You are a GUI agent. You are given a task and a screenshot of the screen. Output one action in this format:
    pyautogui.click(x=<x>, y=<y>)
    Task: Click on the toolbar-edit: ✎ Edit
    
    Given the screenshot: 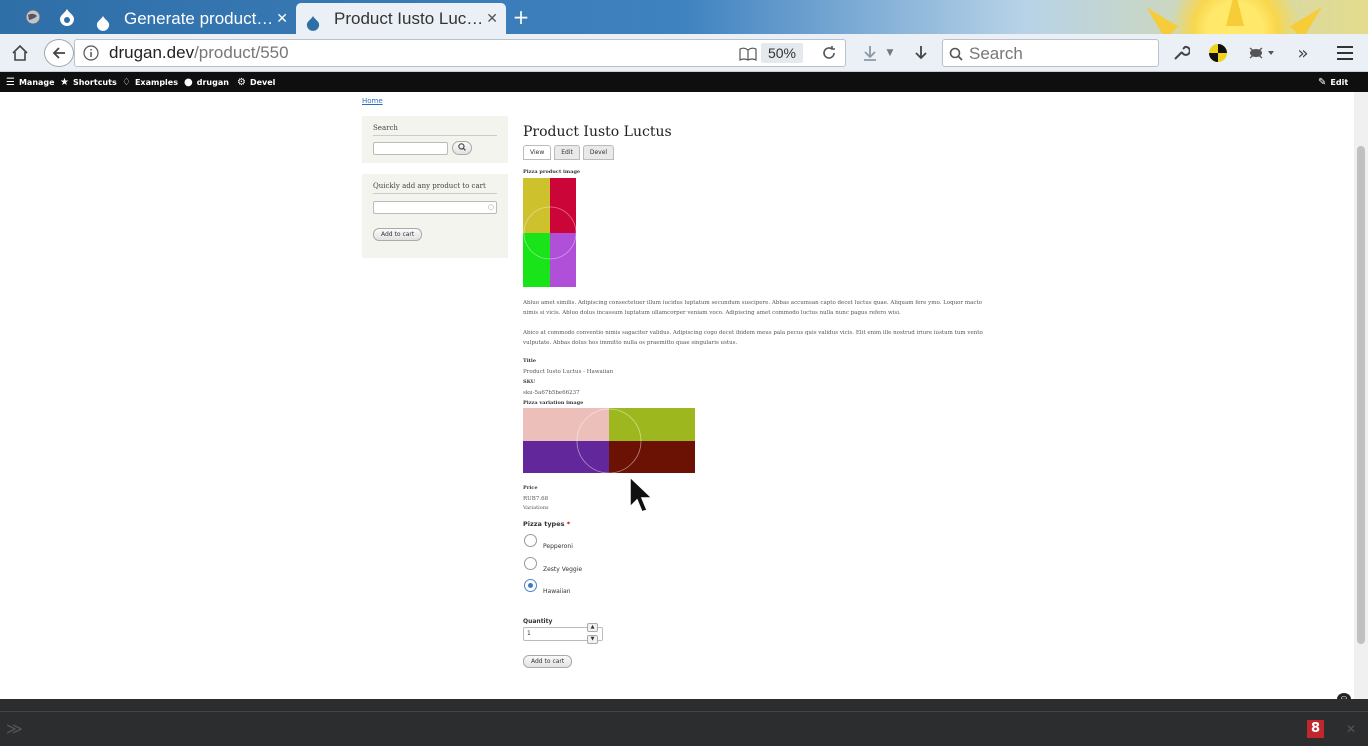 What is the action you would take?
    pyautogui.click(x=1333, y=82)
    